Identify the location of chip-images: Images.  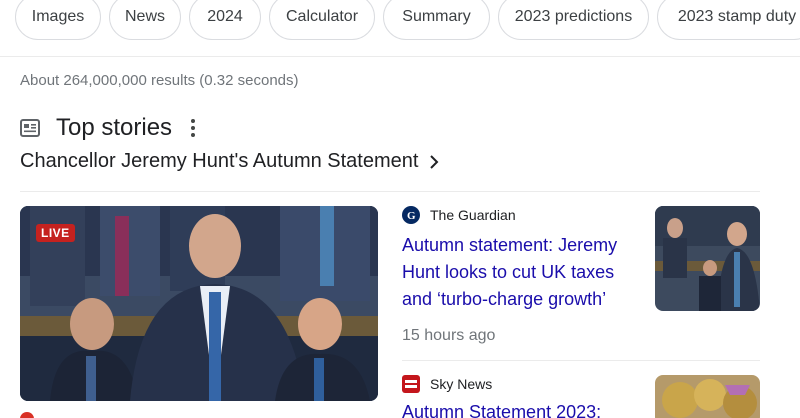
(58, 20).